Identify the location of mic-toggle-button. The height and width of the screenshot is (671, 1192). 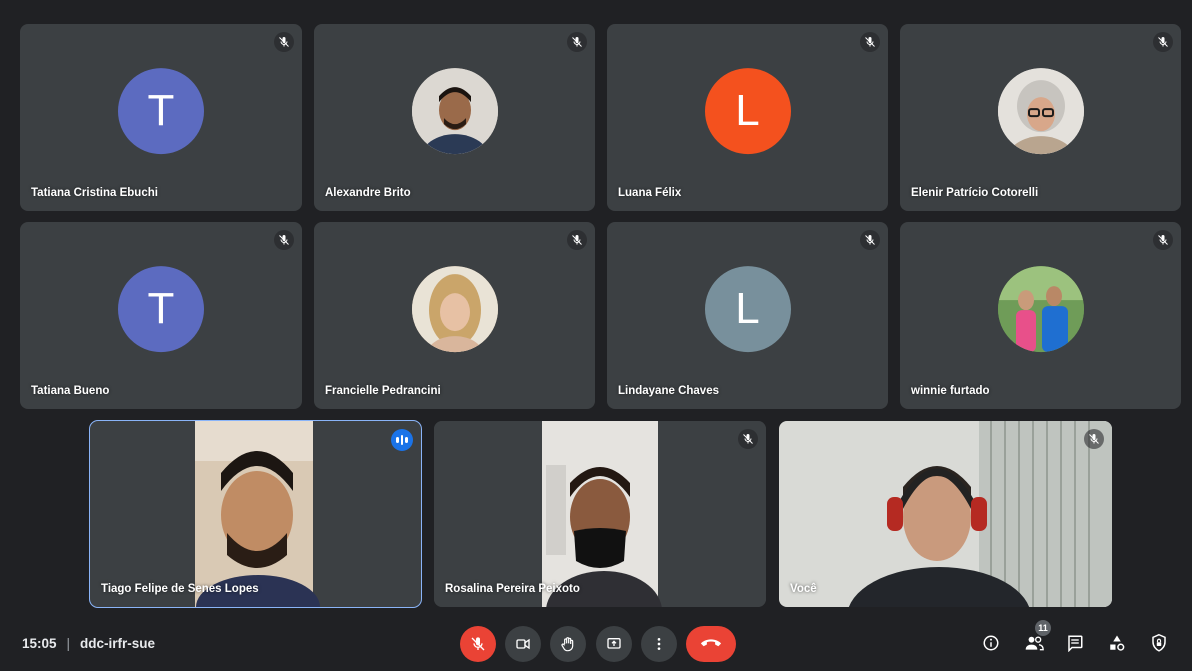
(478, 644).